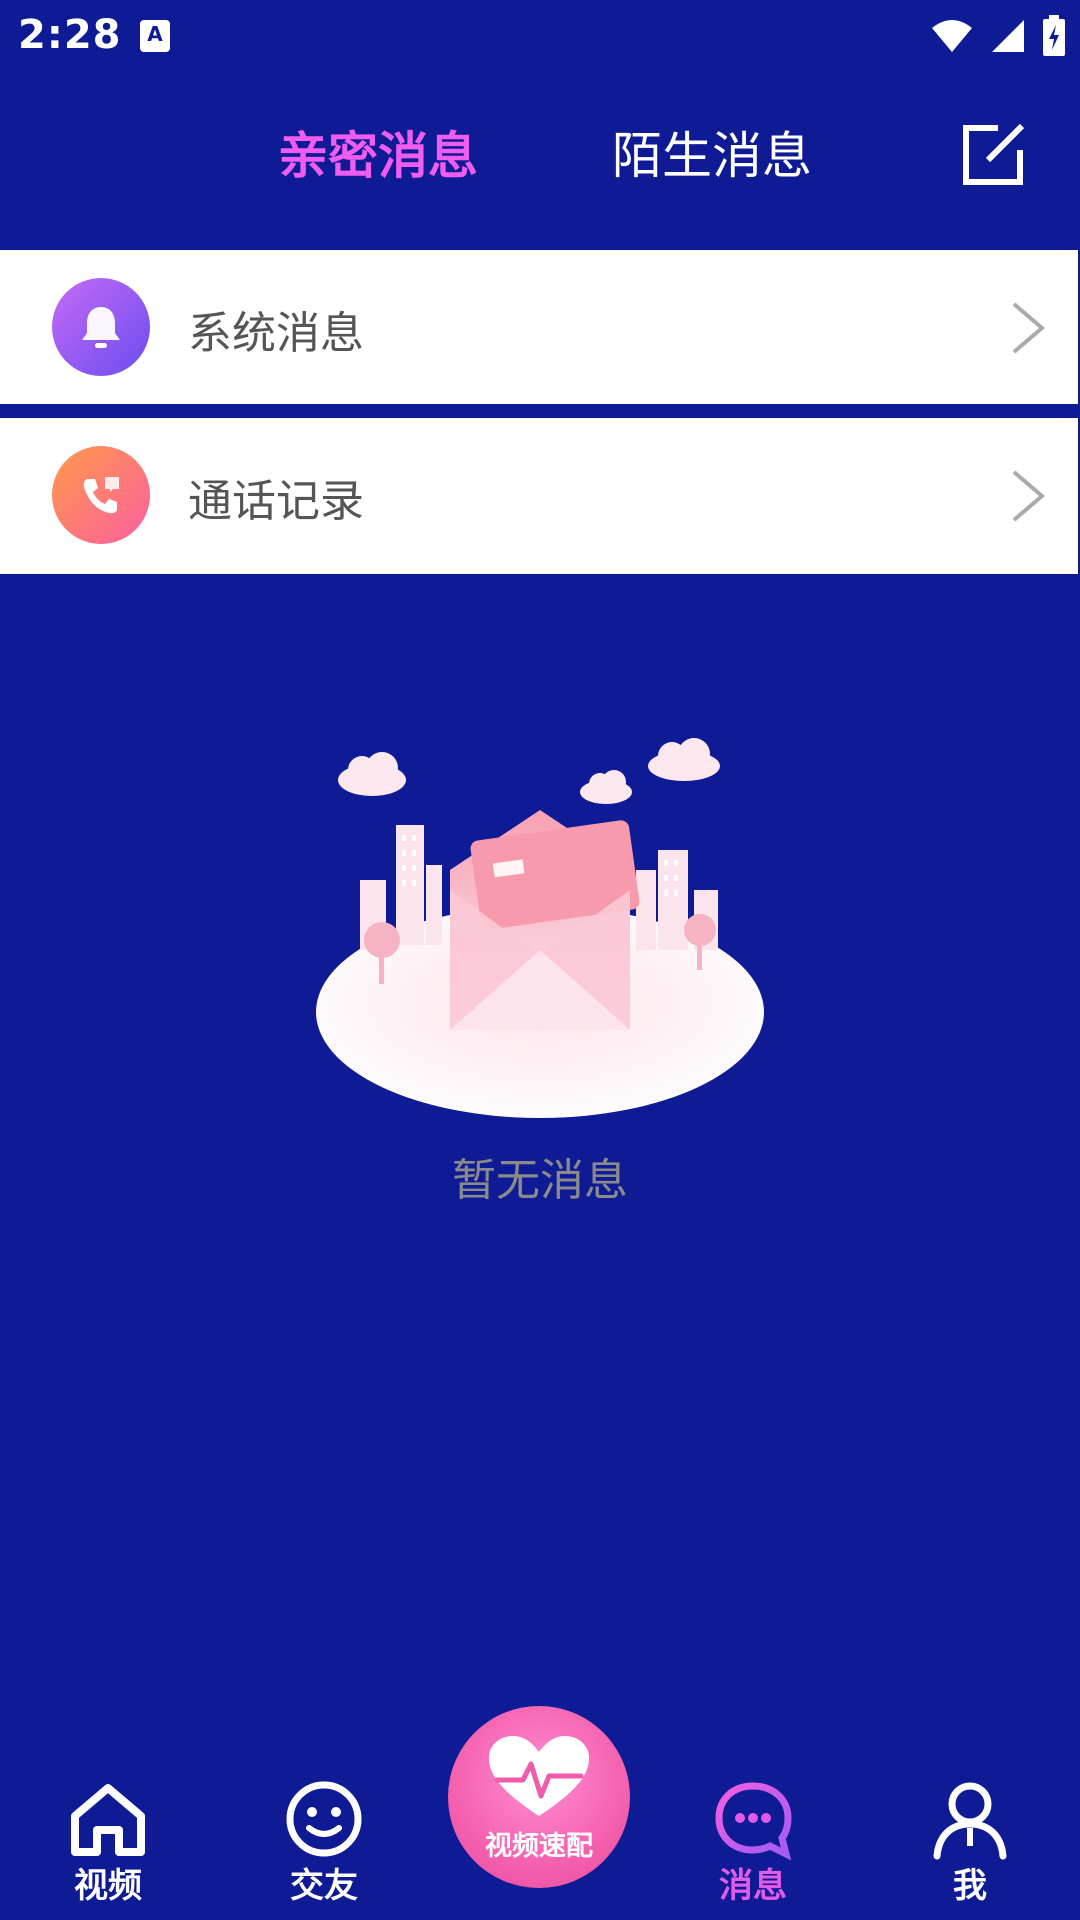 This screenshot has width=1080, height=1920. I want to click on tab-intimate-messages: 亲密消息, so click(378, 152).